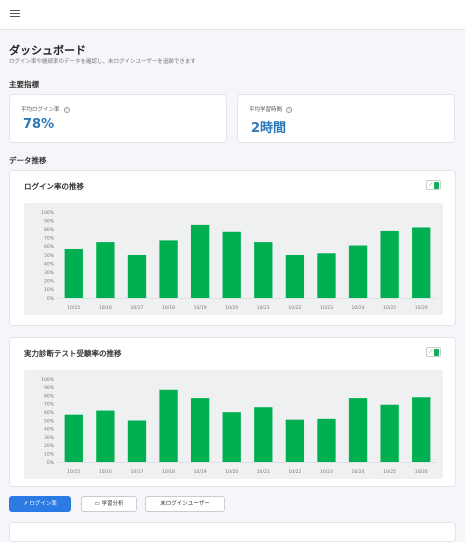  I want to click on chart-title: ログイン率の推移, so click(54, 186).